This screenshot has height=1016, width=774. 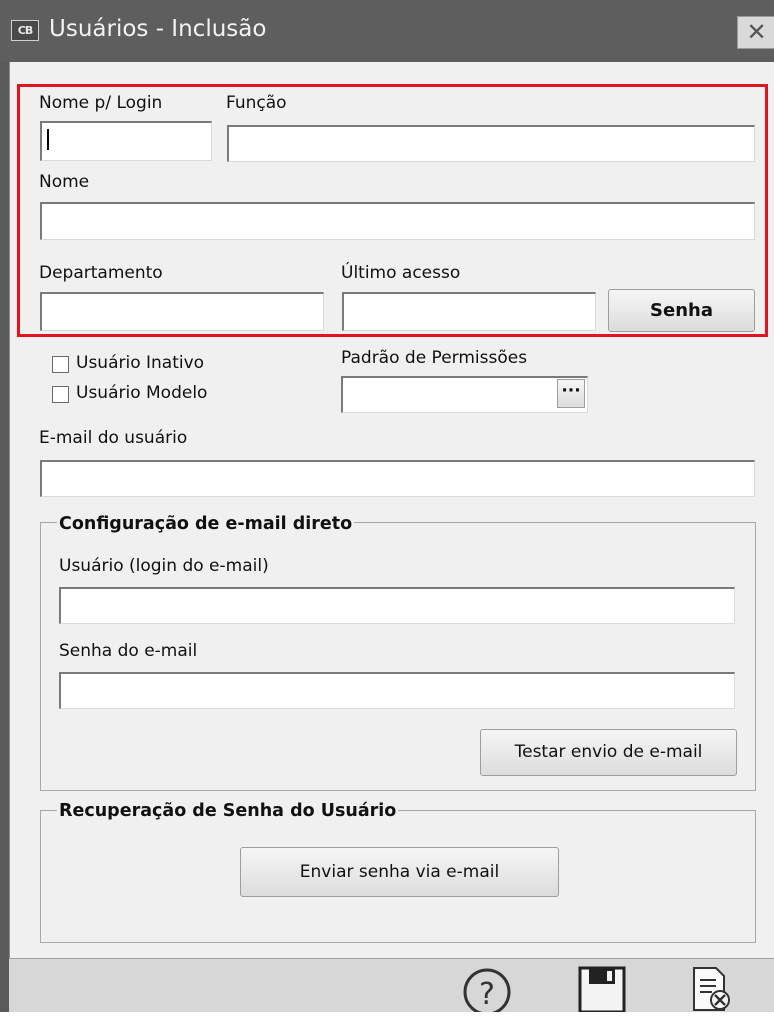 I want to click on save-icon, so click(x=602, y=990).